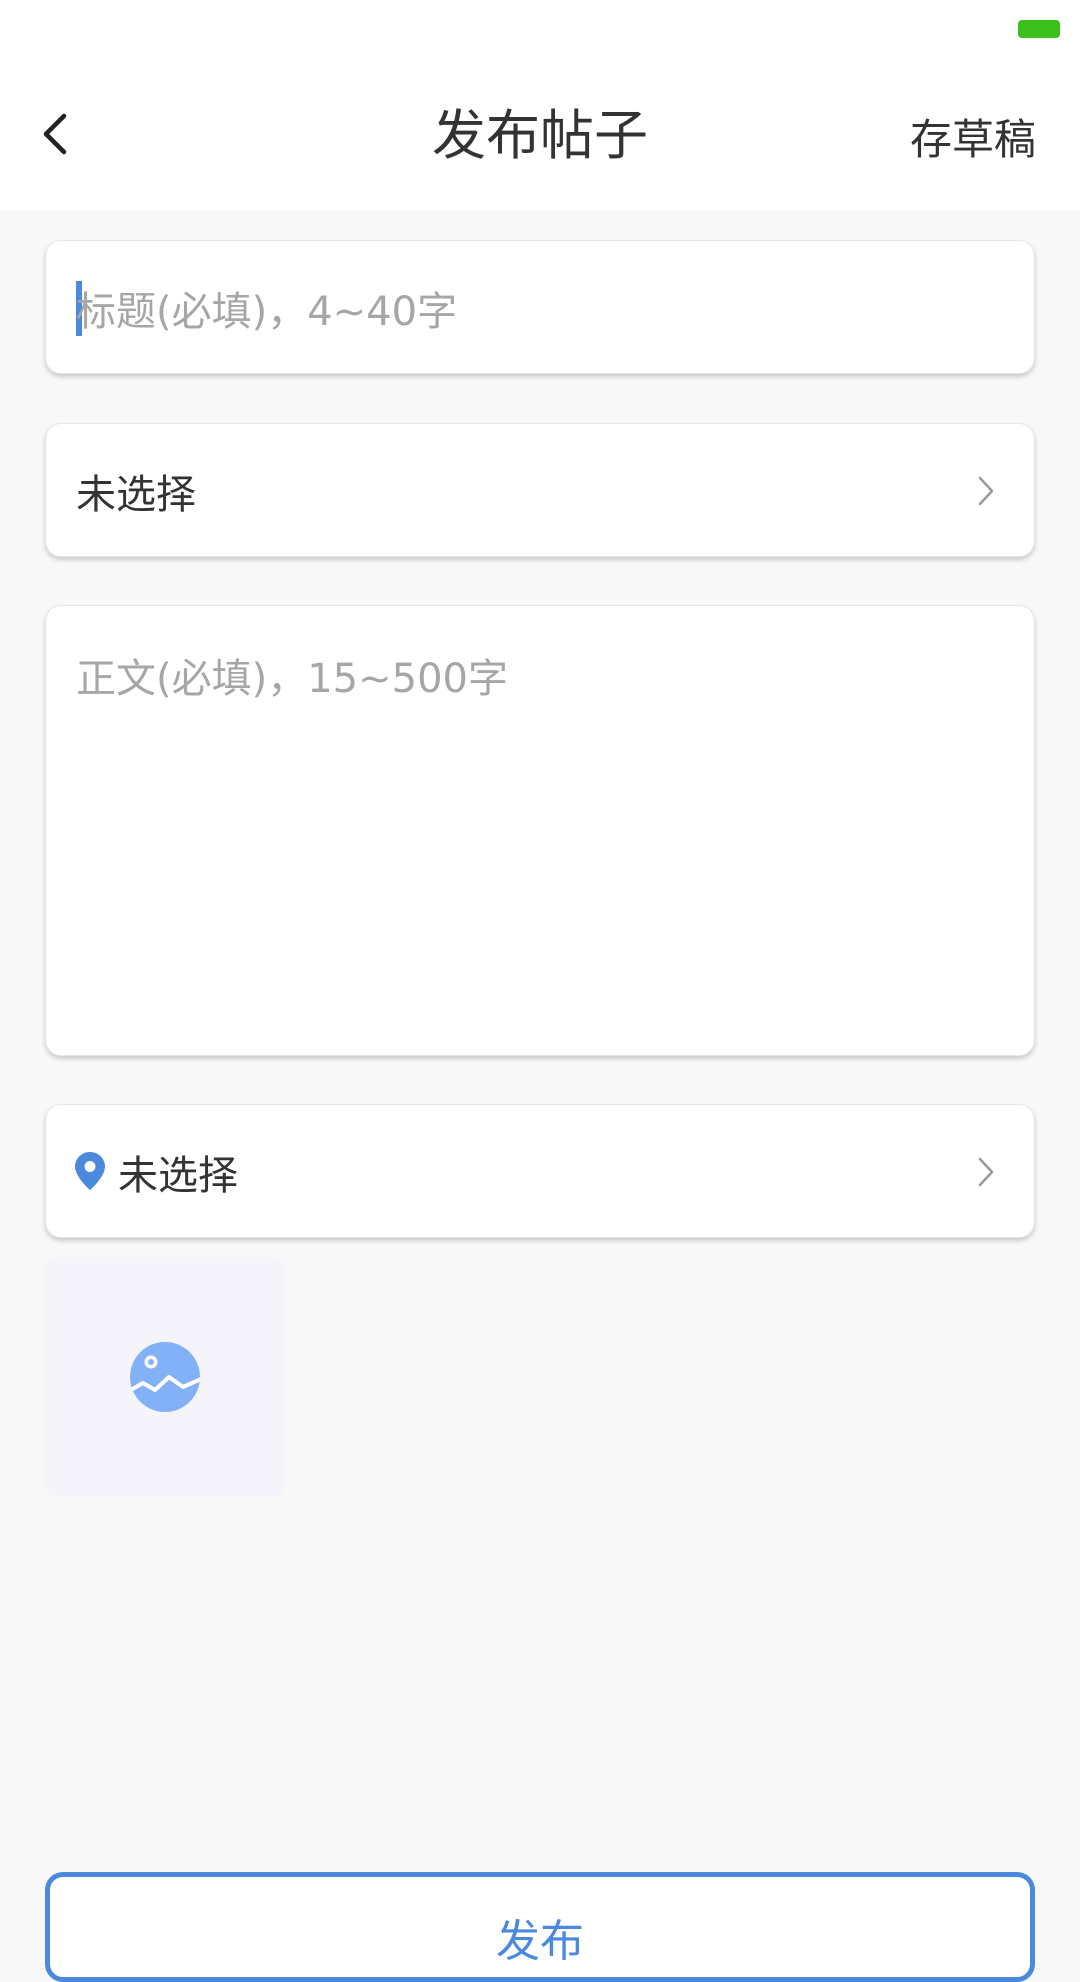  Describe the element at coordinates (540, 137) in the screenshot. I see `header: 发布帖子 存草稿` at that location.